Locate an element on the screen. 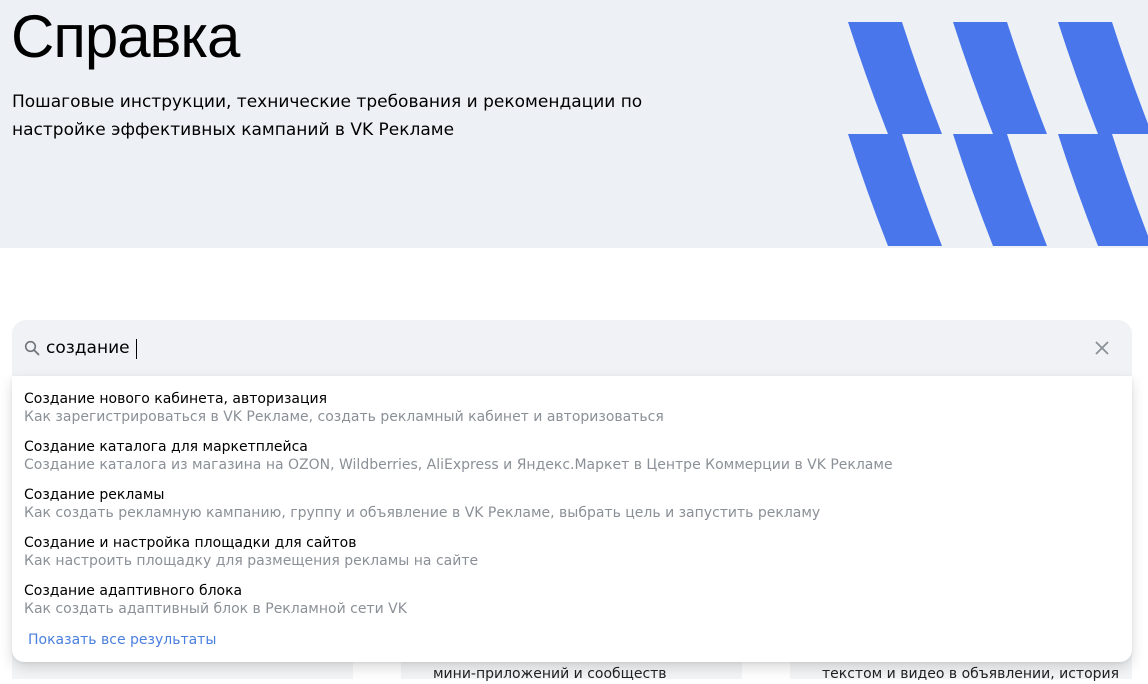 The image size is (1148, 684). decorative-pattern-icon is located at coordinates (998, 134).